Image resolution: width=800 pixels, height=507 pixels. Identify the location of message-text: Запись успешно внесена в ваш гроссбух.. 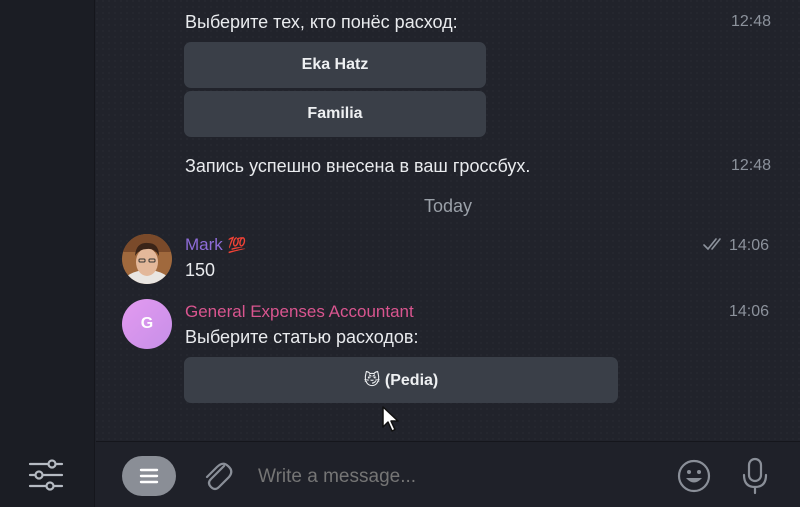
(358, 166).